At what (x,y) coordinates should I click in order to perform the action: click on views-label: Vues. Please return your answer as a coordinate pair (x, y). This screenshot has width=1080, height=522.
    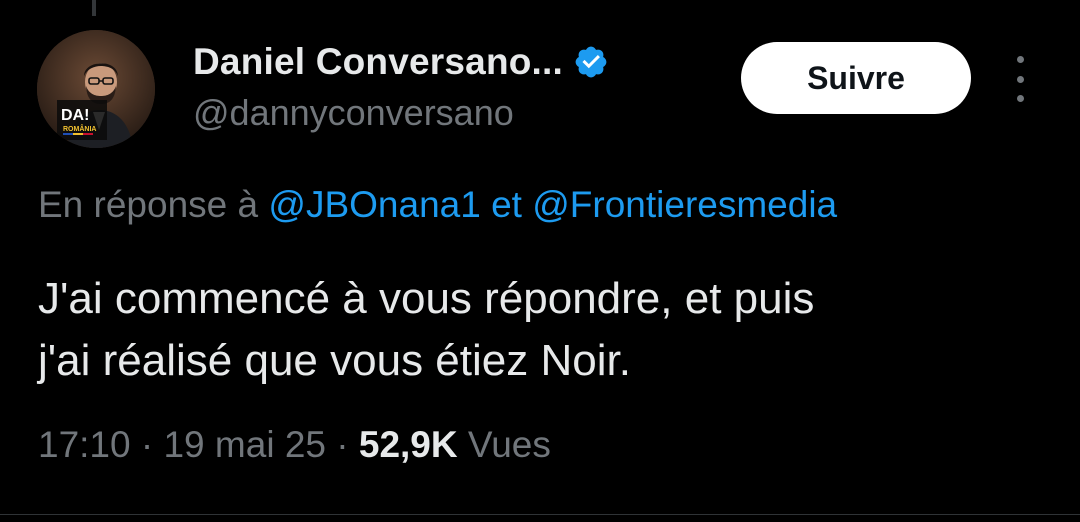
    Looking at the image, I should click on (509, 444).